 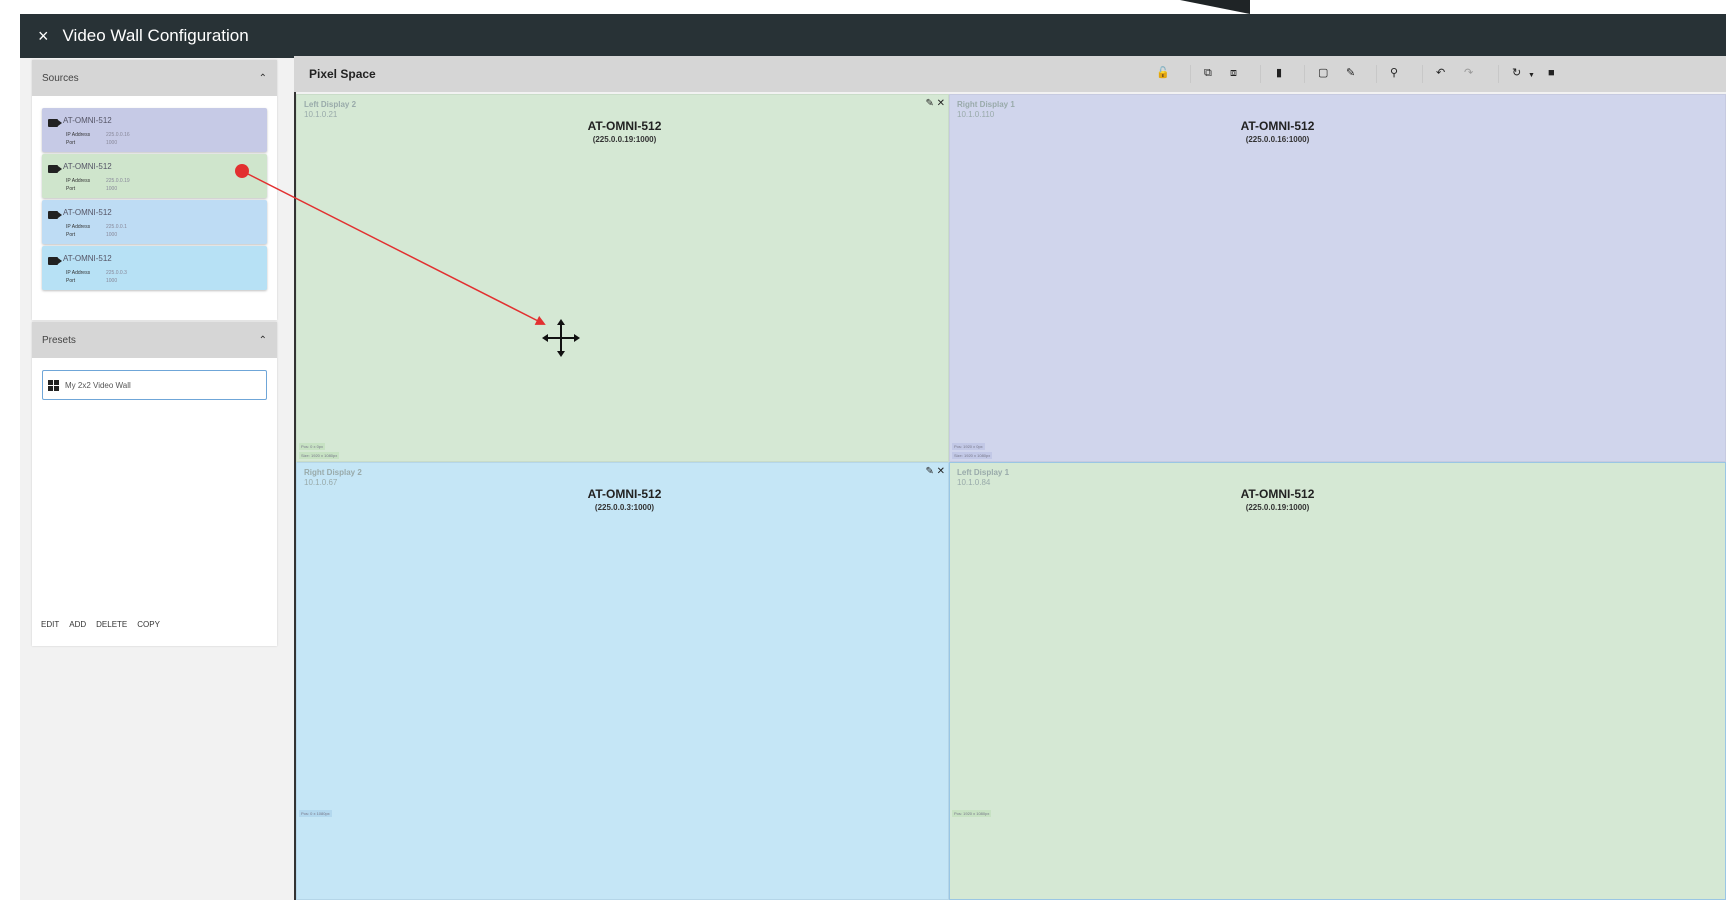 I want to click on ip-value: 225.0.0.1, so click(x=116, y=227).